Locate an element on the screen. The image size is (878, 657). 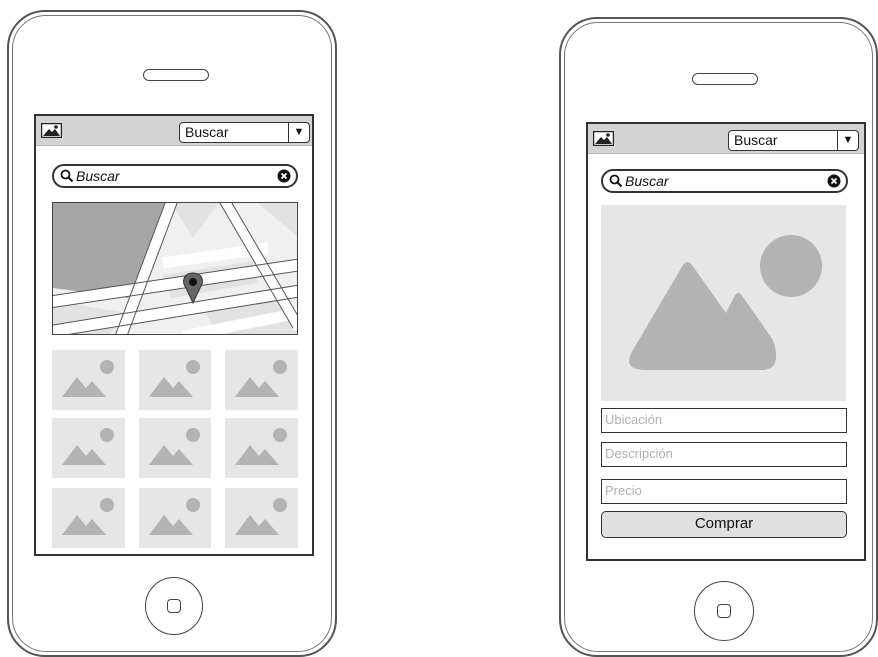
buy-button: Comprar is located at coordinates (724, 524).